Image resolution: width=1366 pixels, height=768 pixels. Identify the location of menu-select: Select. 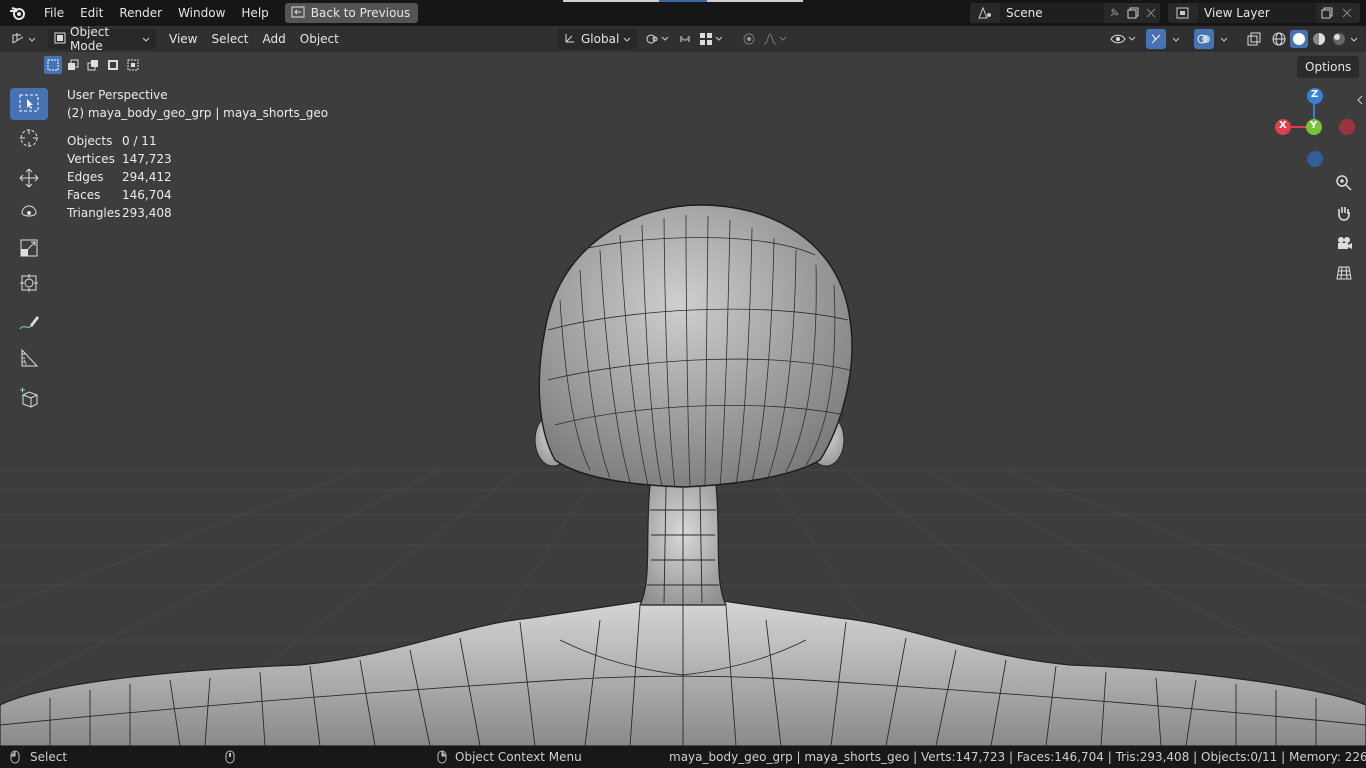
(229, 39).